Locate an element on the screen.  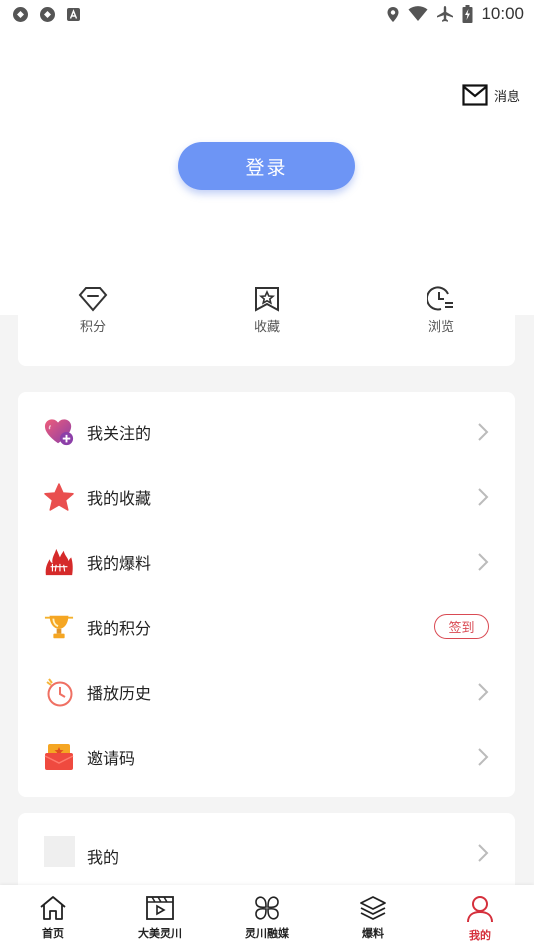
layers-icon is located at coordinates (373, 908).